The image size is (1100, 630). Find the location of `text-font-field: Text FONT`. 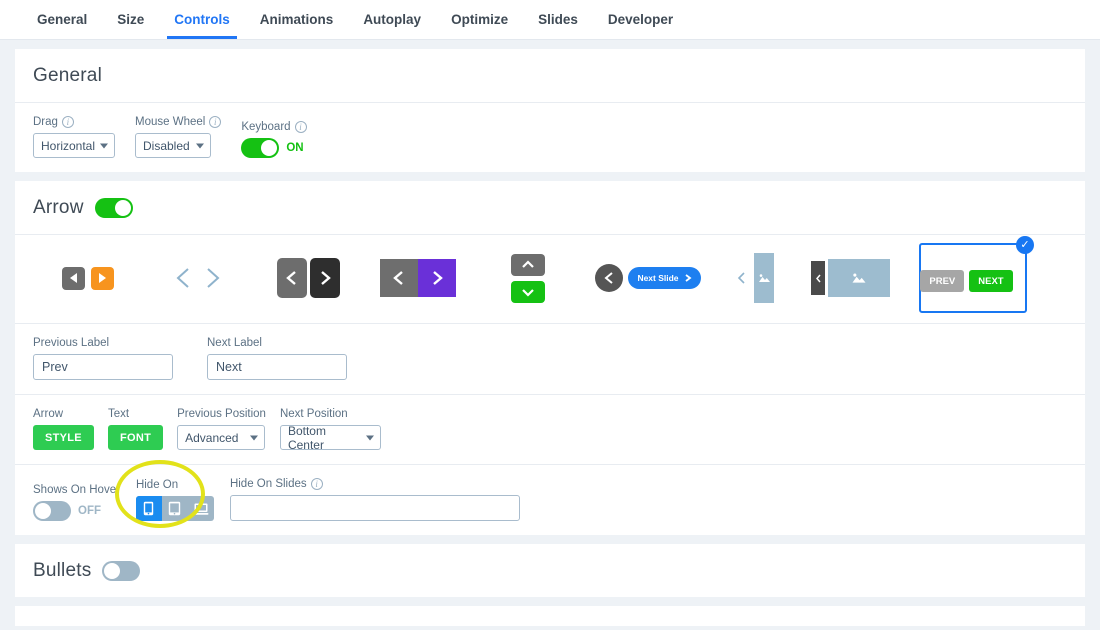

text-font-field: Text FONT is located at coordinates (135, 429).